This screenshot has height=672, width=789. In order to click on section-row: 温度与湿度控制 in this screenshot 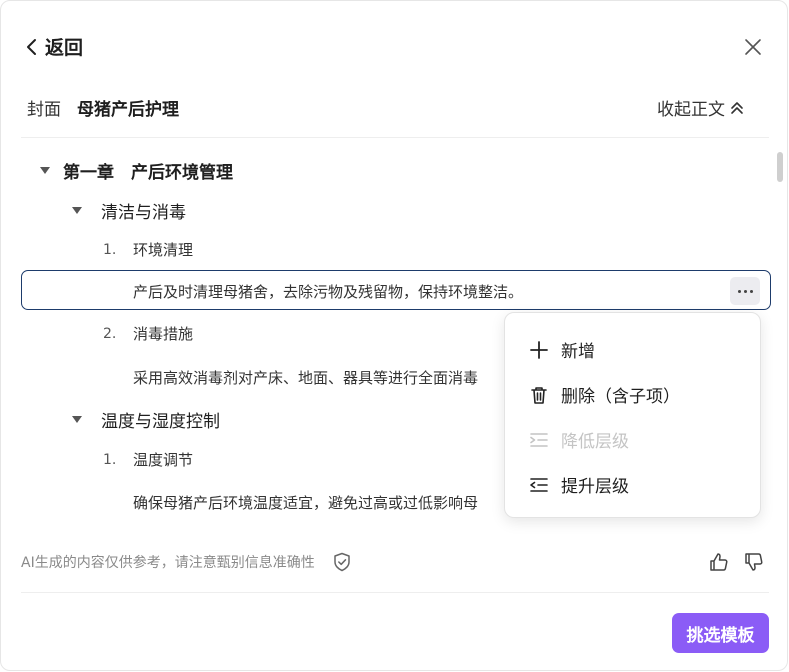, I will do `click(144, 419)`.